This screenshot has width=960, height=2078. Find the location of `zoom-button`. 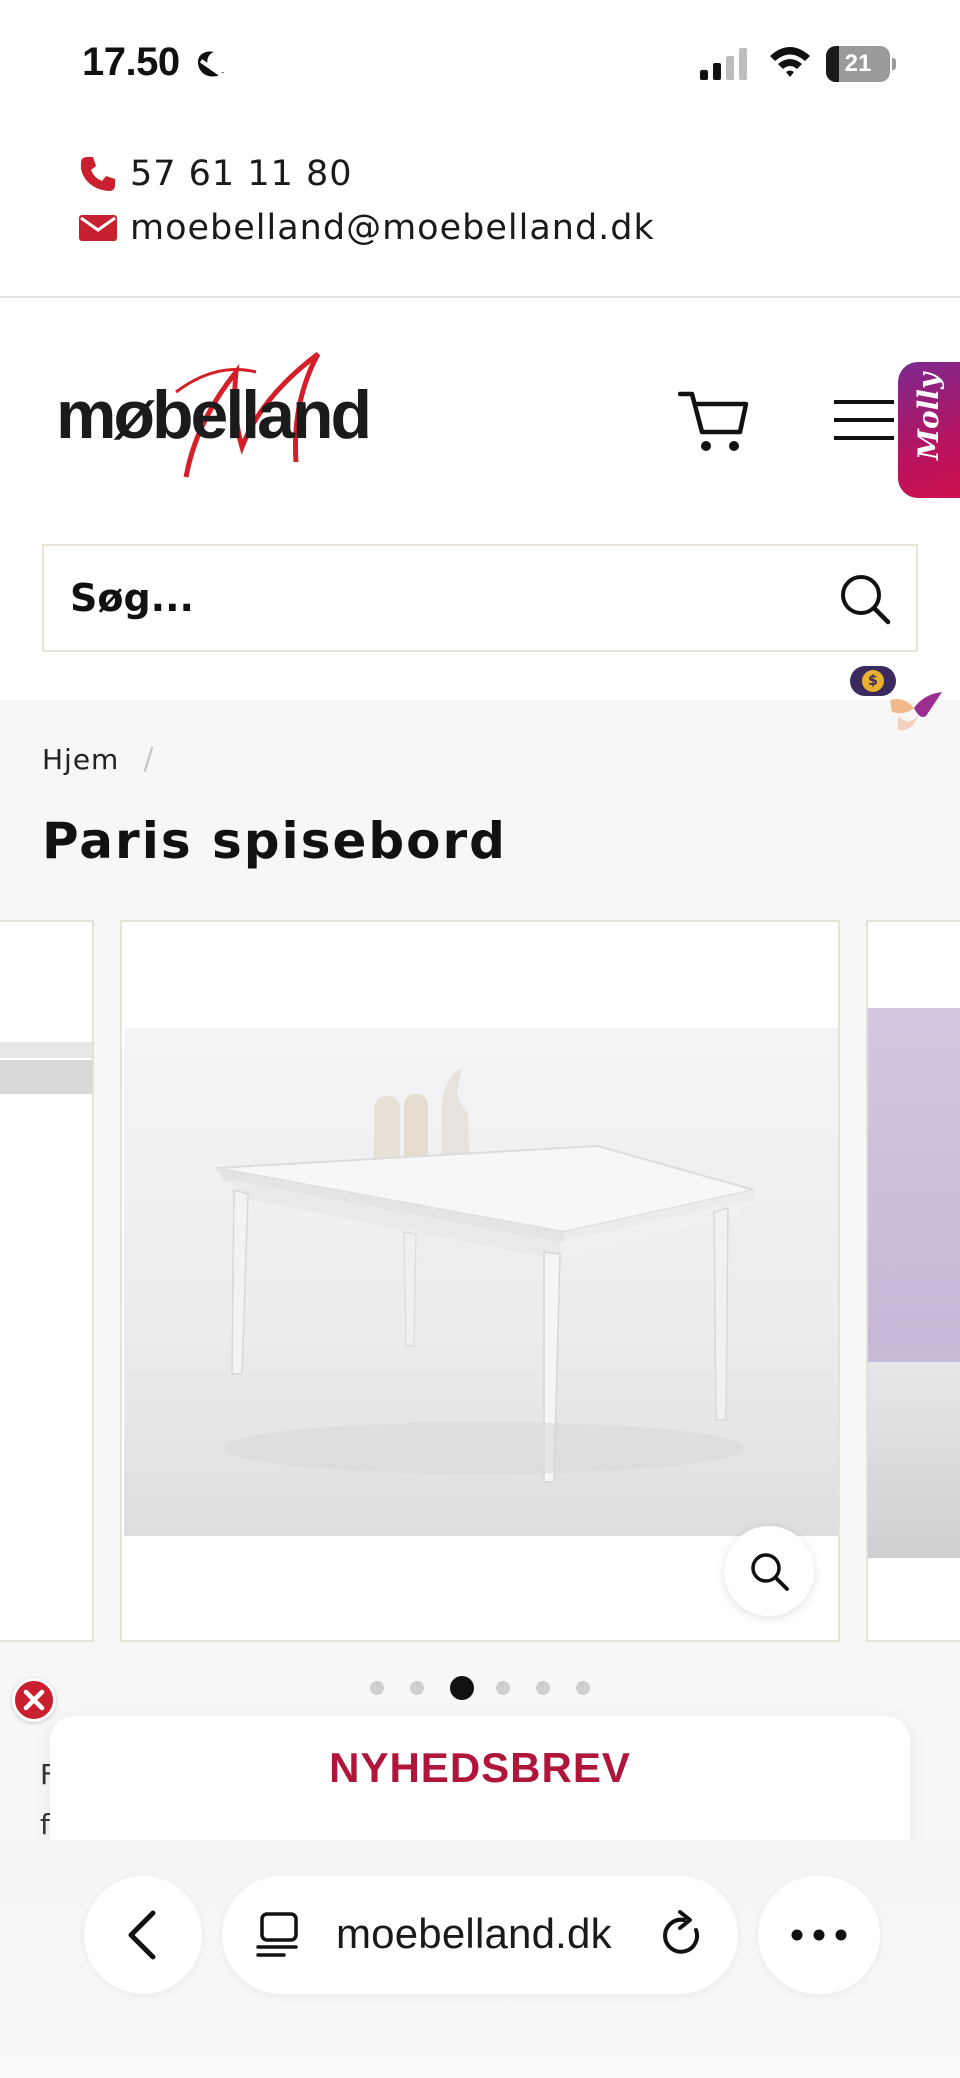

zoom-button is located at coordinates (769, 1571).